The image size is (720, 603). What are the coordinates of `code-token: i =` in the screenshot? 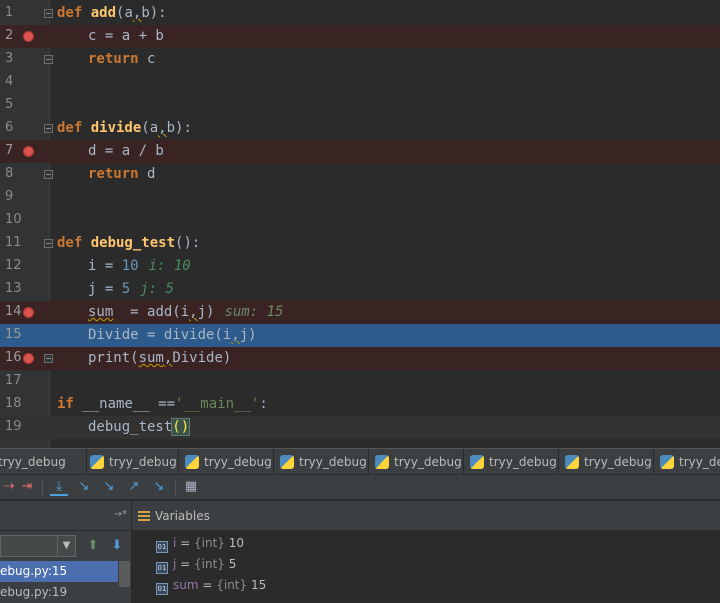 It's located at (105, 266).